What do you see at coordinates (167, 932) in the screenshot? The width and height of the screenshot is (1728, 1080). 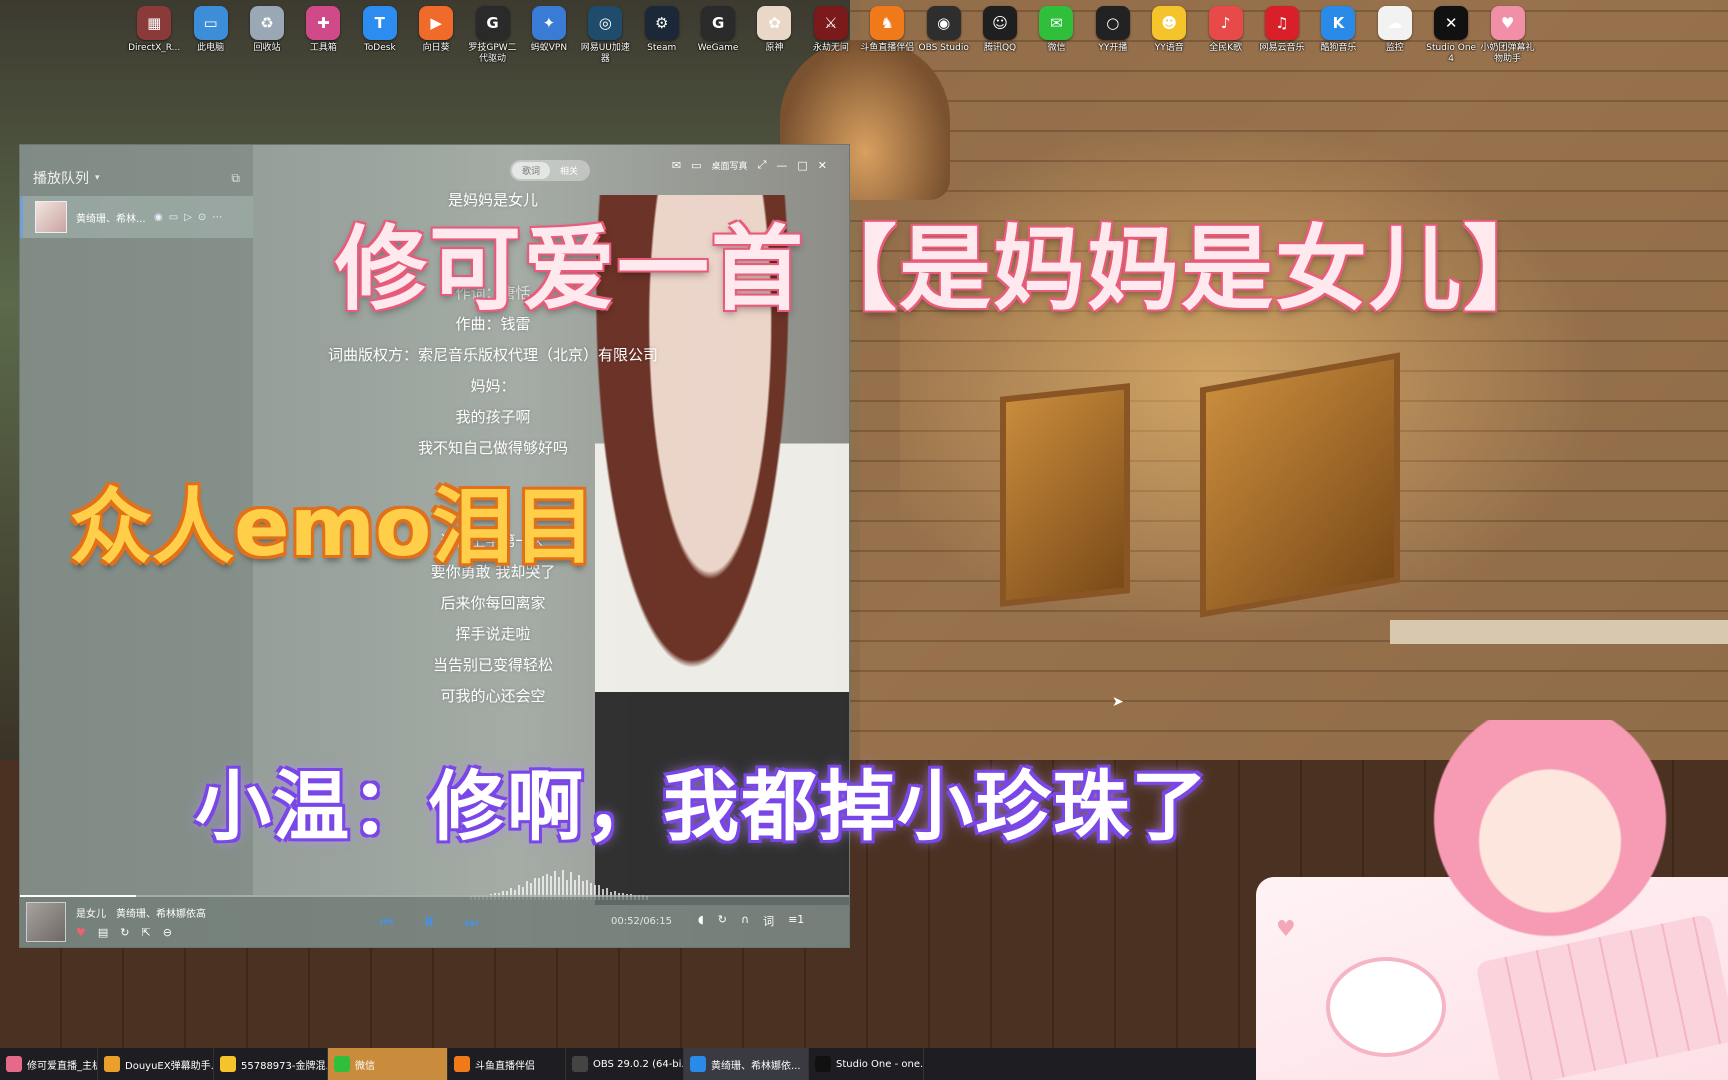 I see `more-icon: ⊖` at bounding box center [167, 932].